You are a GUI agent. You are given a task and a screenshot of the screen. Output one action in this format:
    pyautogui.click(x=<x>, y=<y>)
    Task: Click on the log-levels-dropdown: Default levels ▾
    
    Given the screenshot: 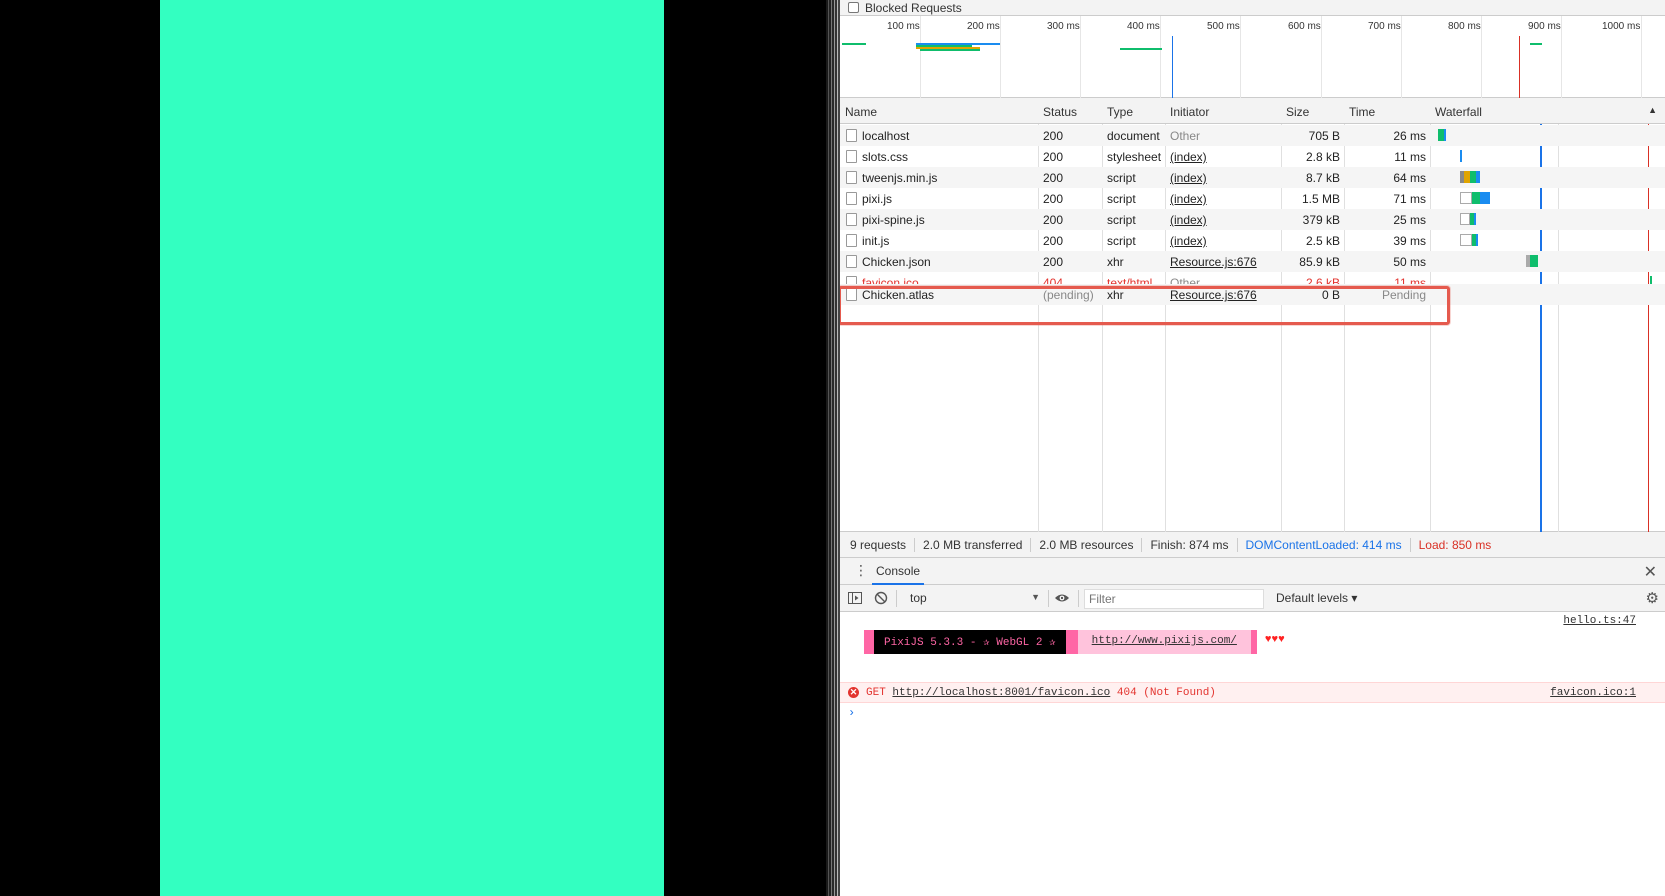 What is the action you would take?
    pyautogui.click(x=1316, y=598)
    